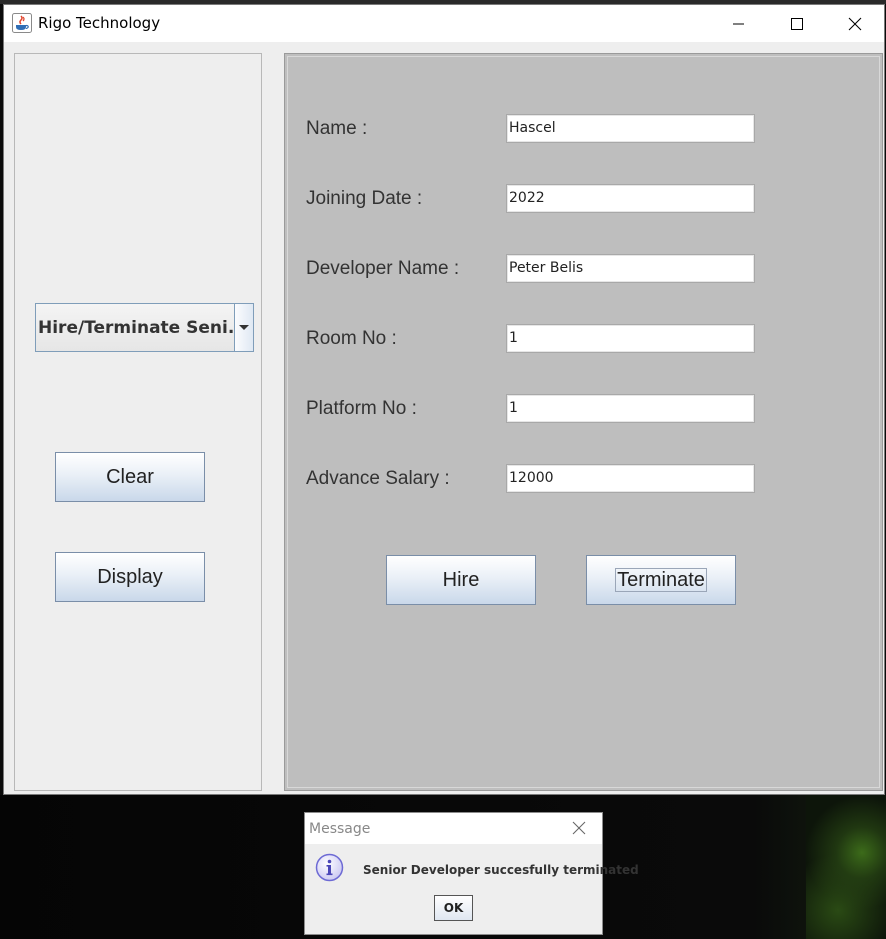 This screenshot has height=939, width=886. I want to click on minimize-icon, so click(738, 23).